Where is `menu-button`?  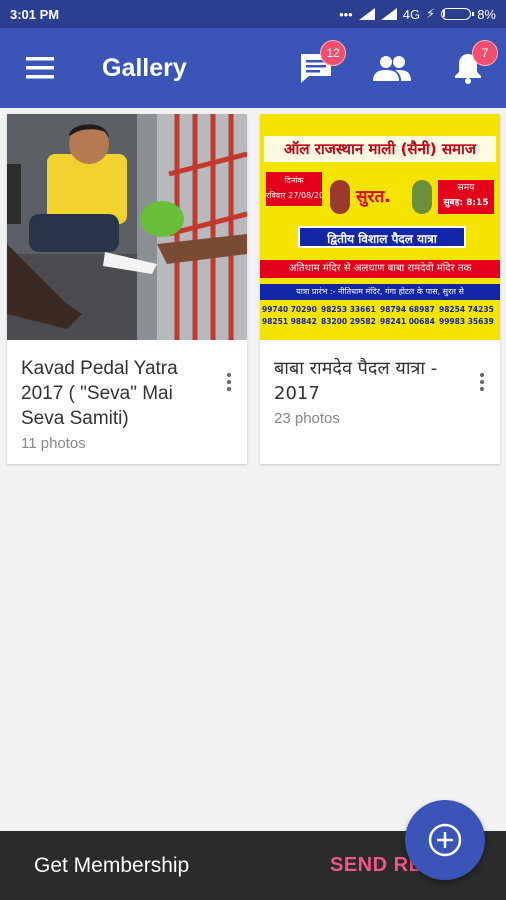
menu-button is located at coordinates (40, 68).